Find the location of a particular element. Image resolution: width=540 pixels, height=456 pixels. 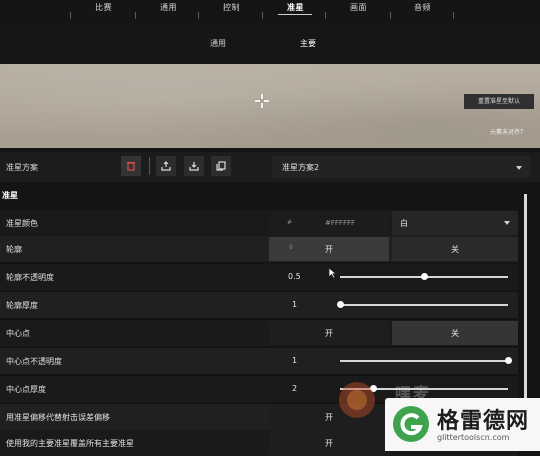

row-center-dot-opacity: 中心点不透明度 1 is located at coordinates (259, 361).